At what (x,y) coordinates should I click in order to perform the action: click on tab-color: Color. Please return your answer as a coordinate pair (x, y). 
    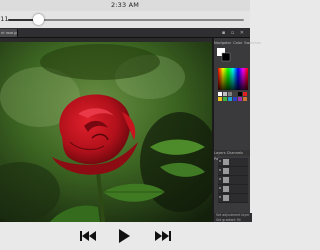
    Looking at the image, I should click on (237, 43).